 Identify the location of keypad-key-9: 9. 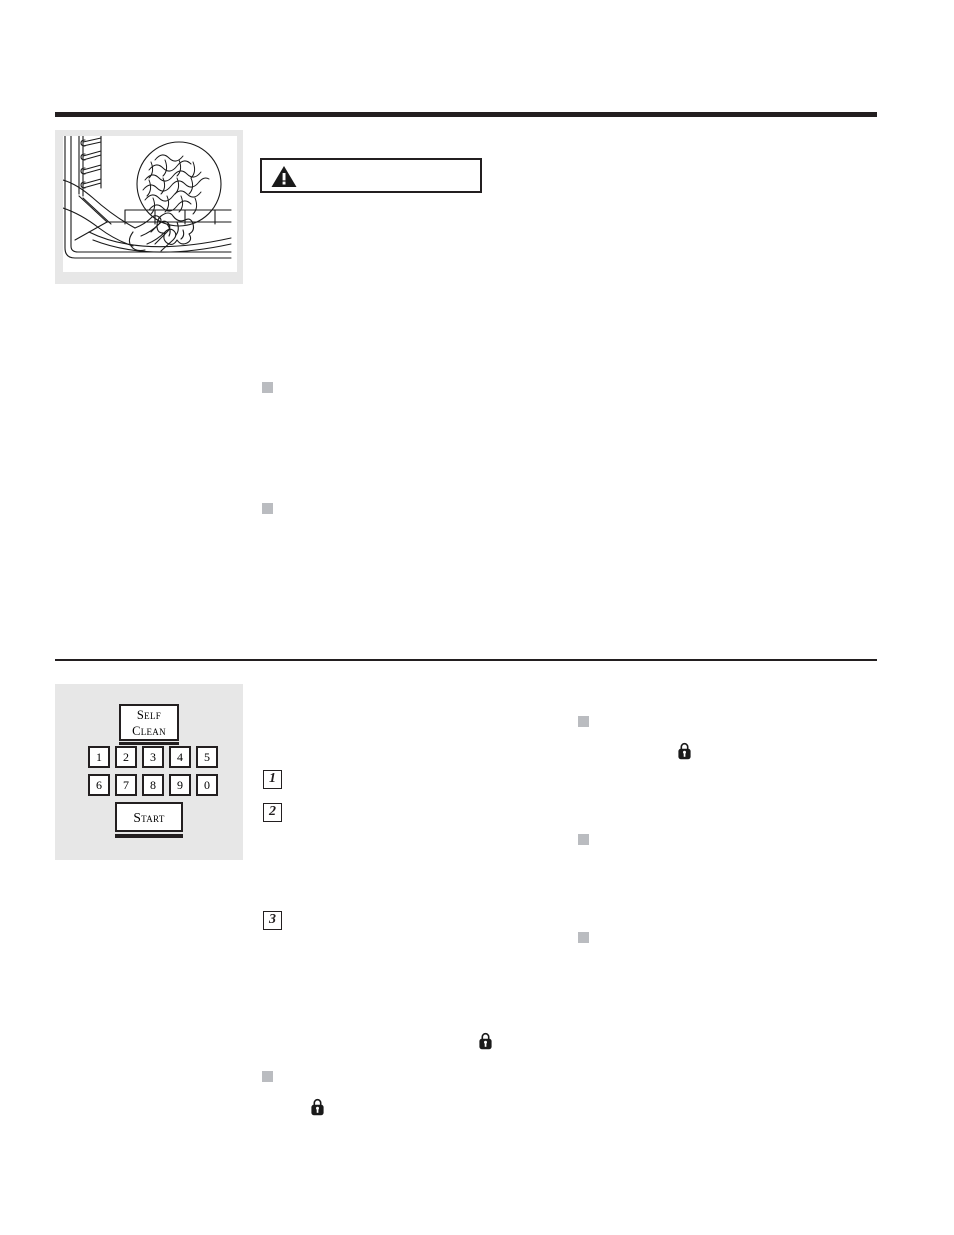
(180, 785).